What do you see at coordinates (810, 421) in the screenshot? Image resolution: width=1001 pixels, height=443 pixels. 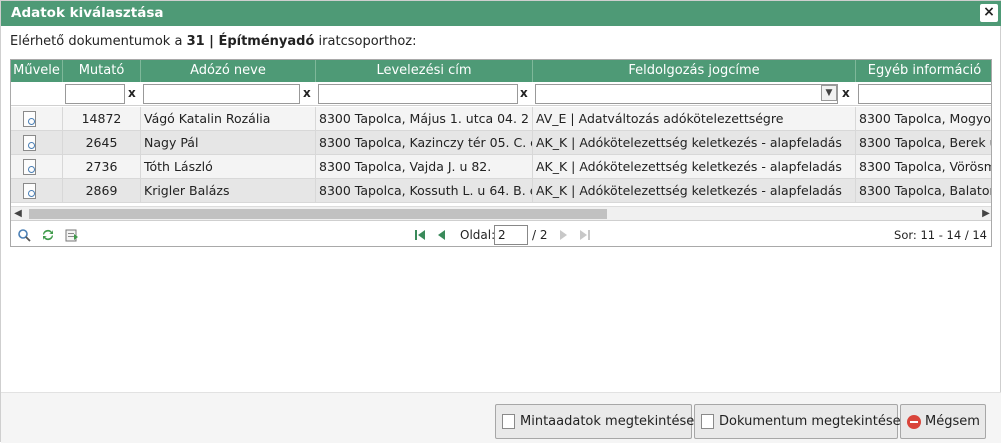 I see `view-document-label: Dokumentum megtekintése` at bounding box center [810, 421].